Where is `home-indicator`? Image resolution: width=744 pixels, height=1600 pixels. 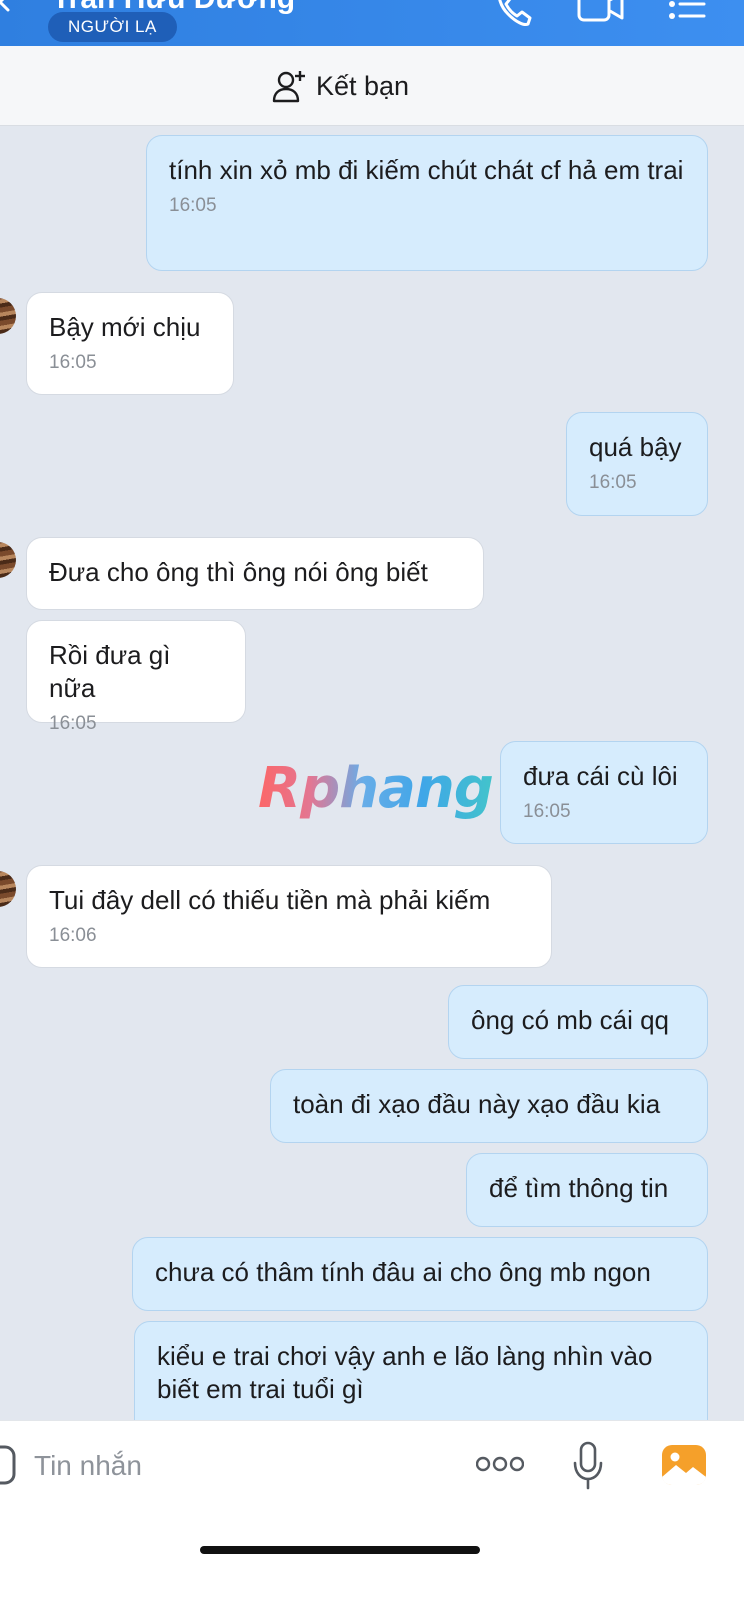 home-indicator is located at coordinates (340, 1550).